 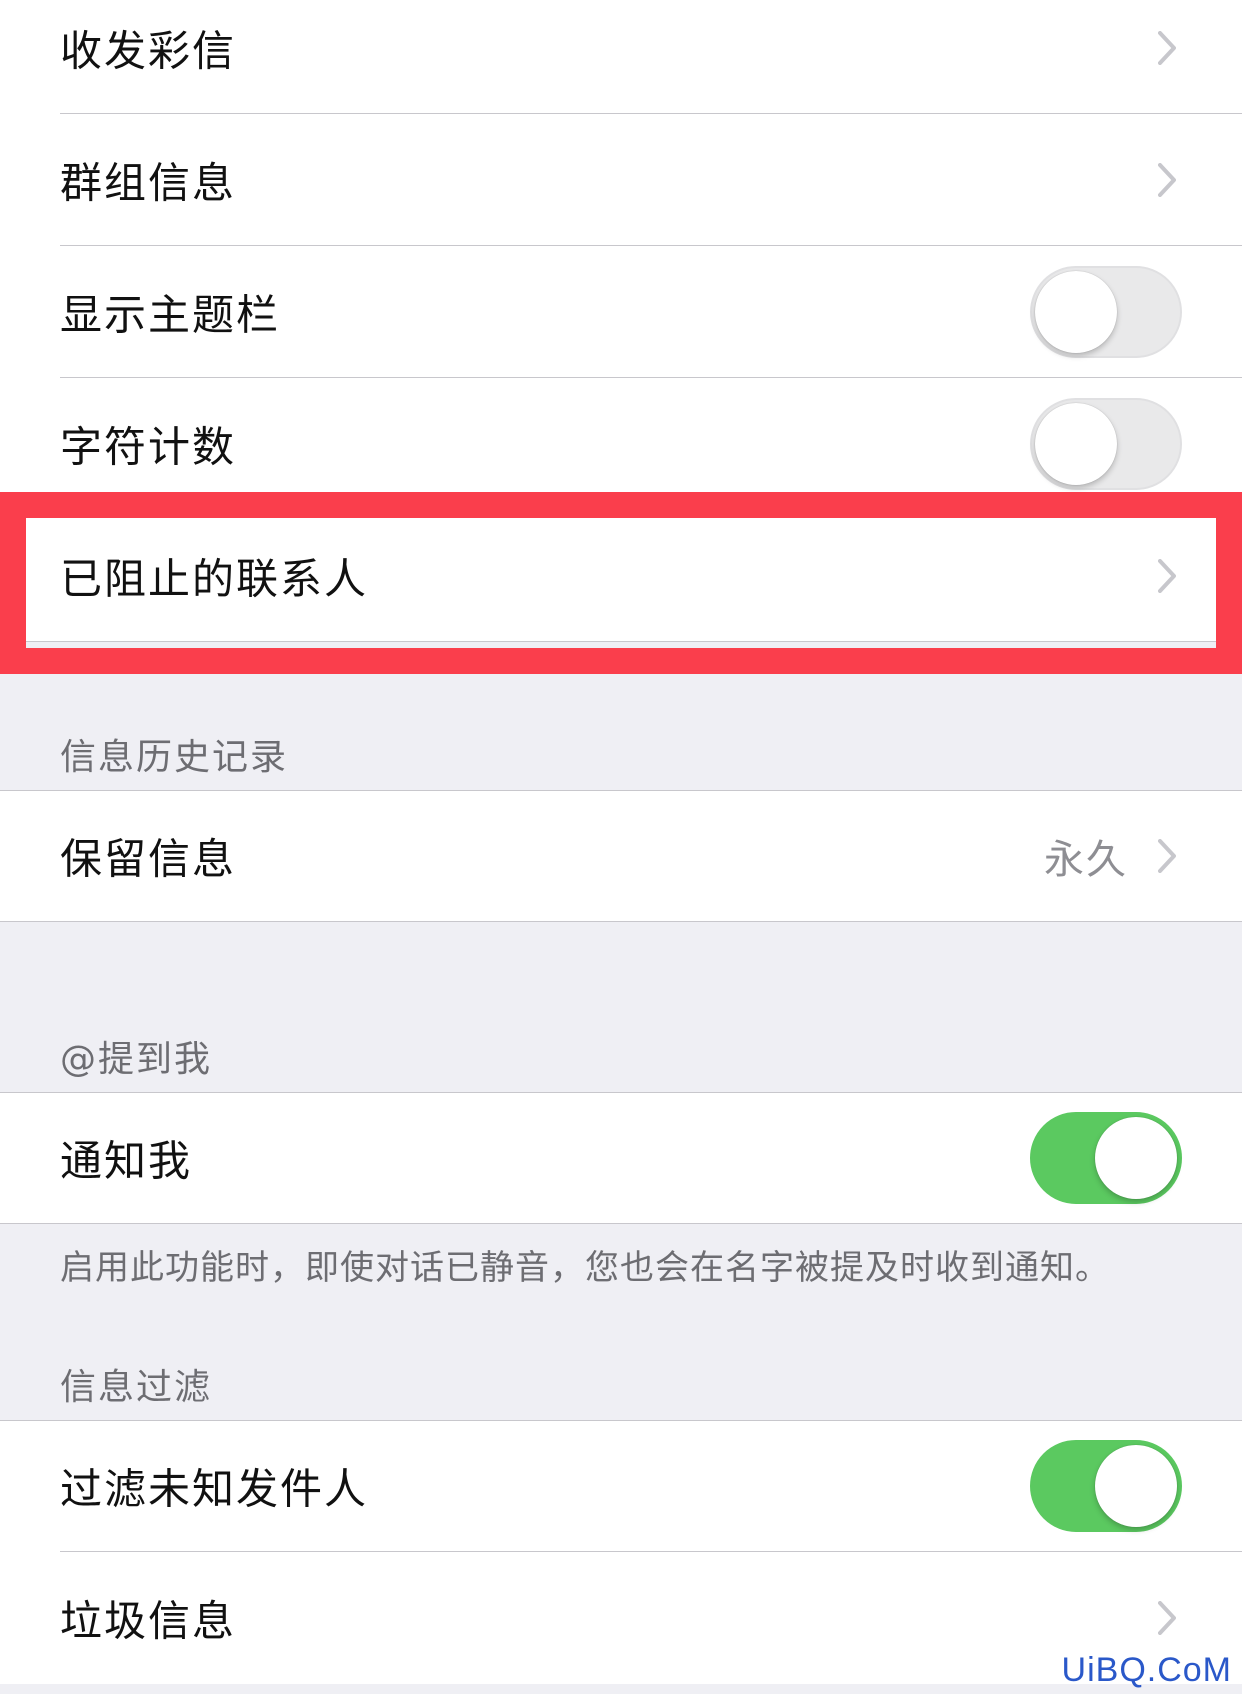 What do you see at coordinates (148, 1621) in the screenshot?
I see `row-junk-label: 垃圾信息` at bounding box center [148, 1621].